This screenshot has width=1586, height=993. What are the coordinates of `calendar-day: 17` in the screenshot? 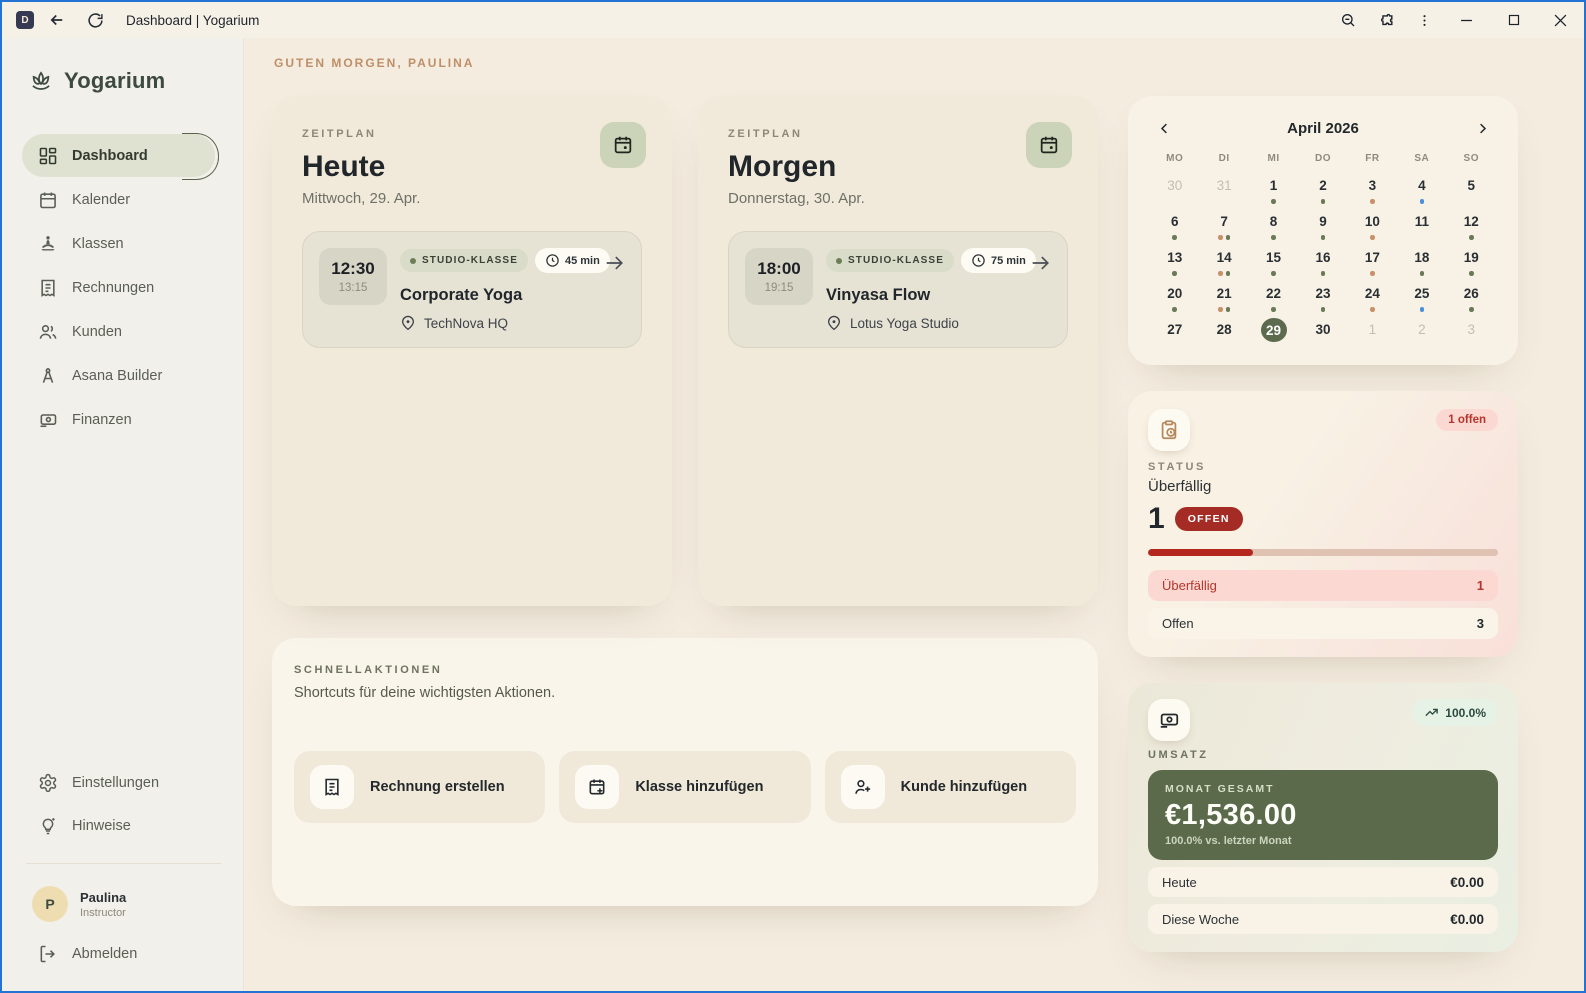 It's located at (1372, 262).